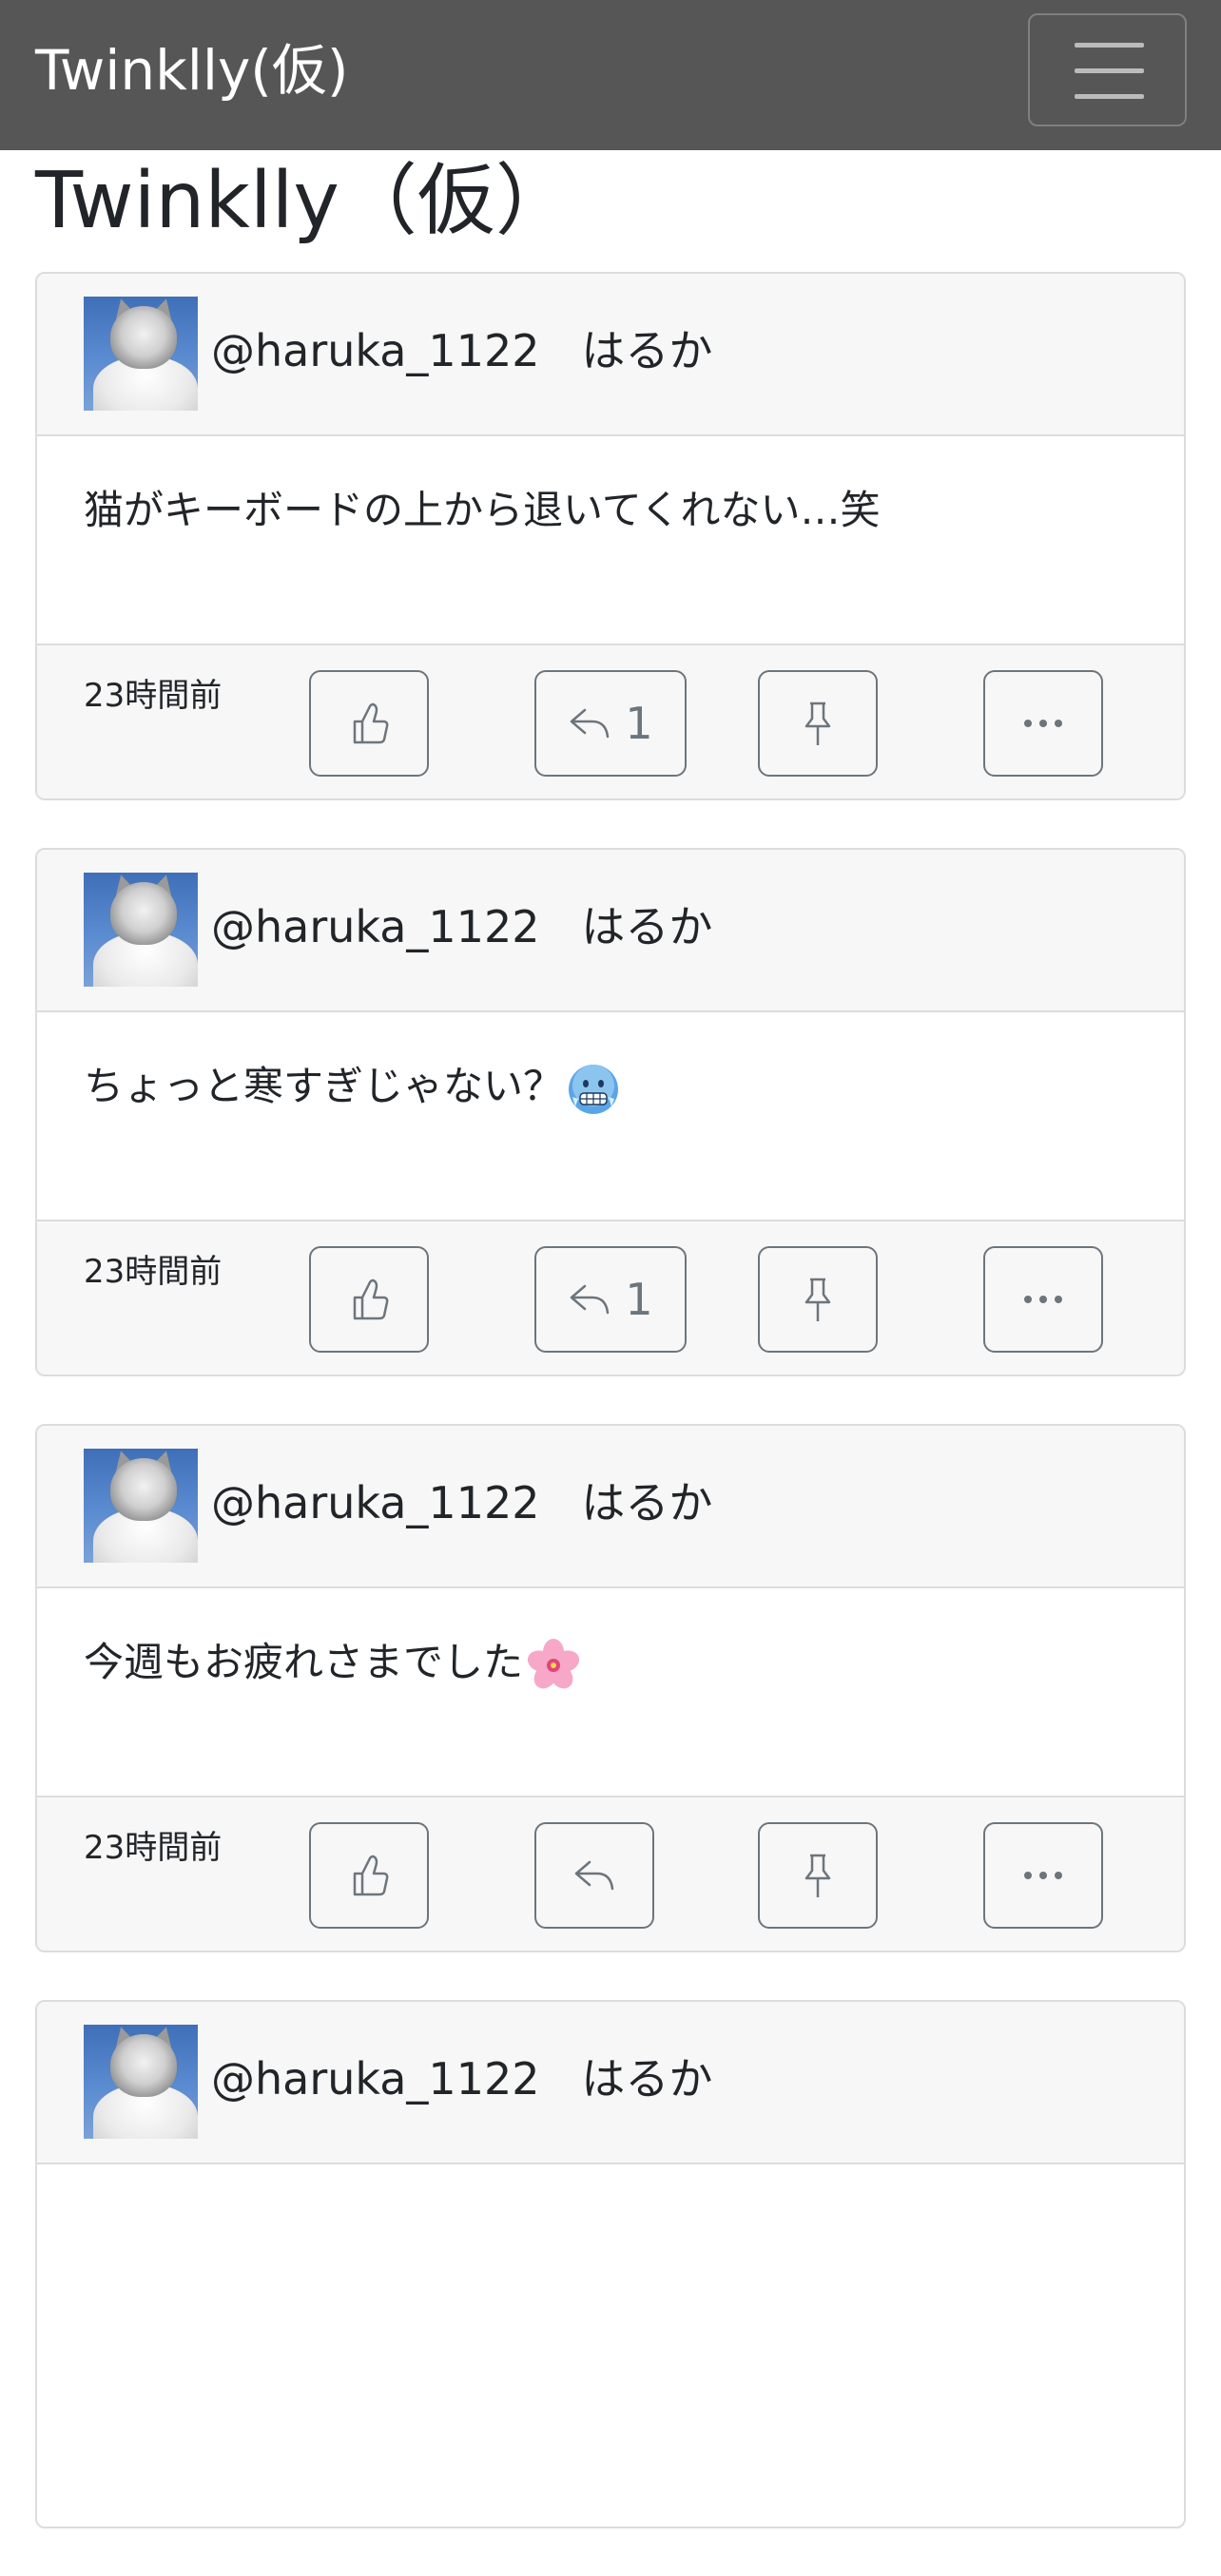  I want to click on post-body: ちょっと寒すぎじゃない？, so click(610, 1116).